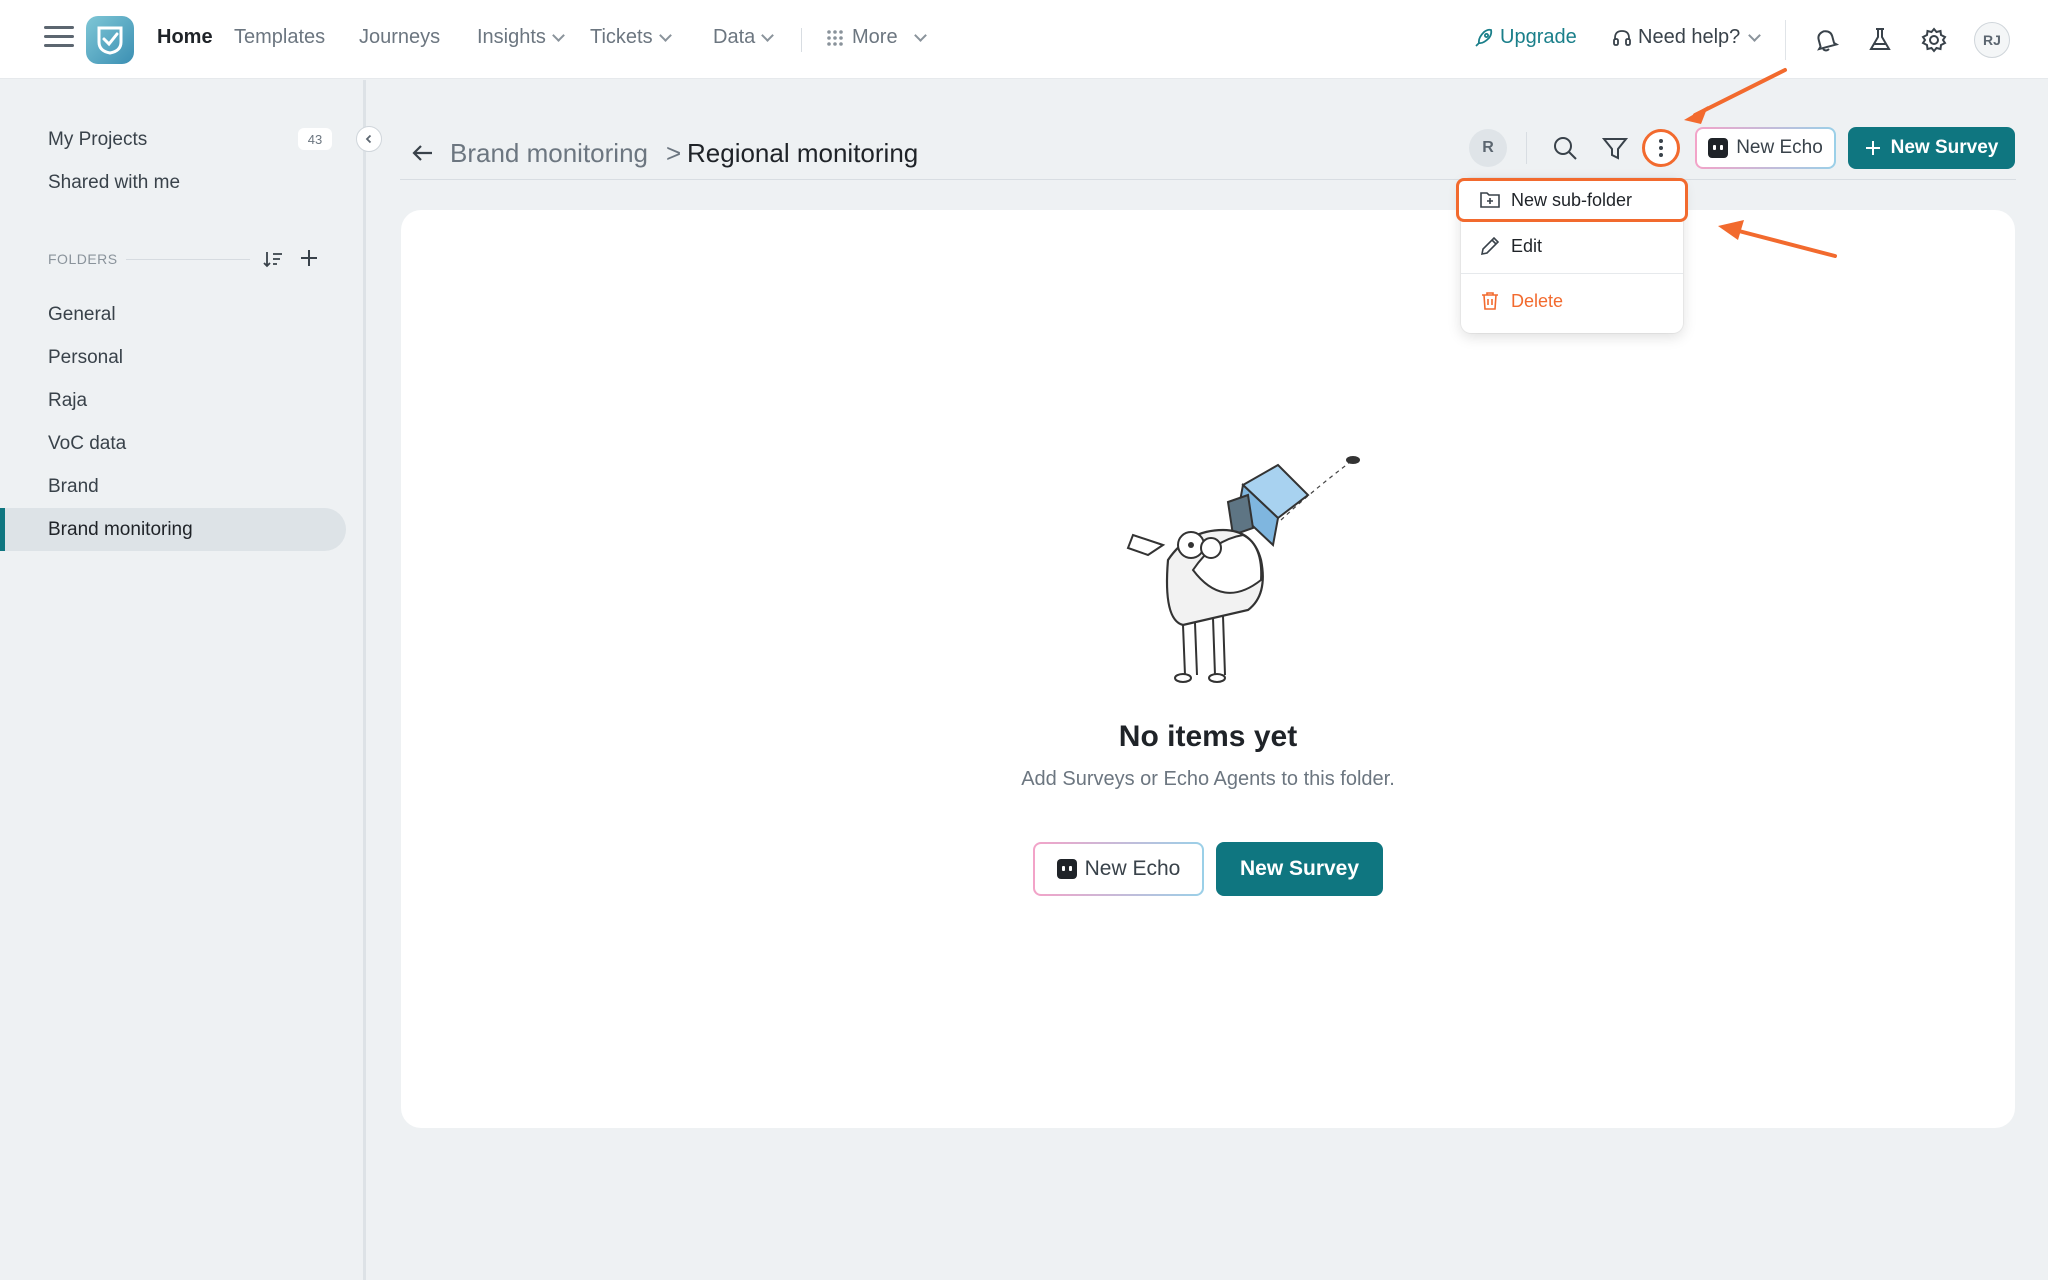 This screenshot has height=1280, width=2048. I want to click on nav-tickets: Tickets, so click(631, 37).